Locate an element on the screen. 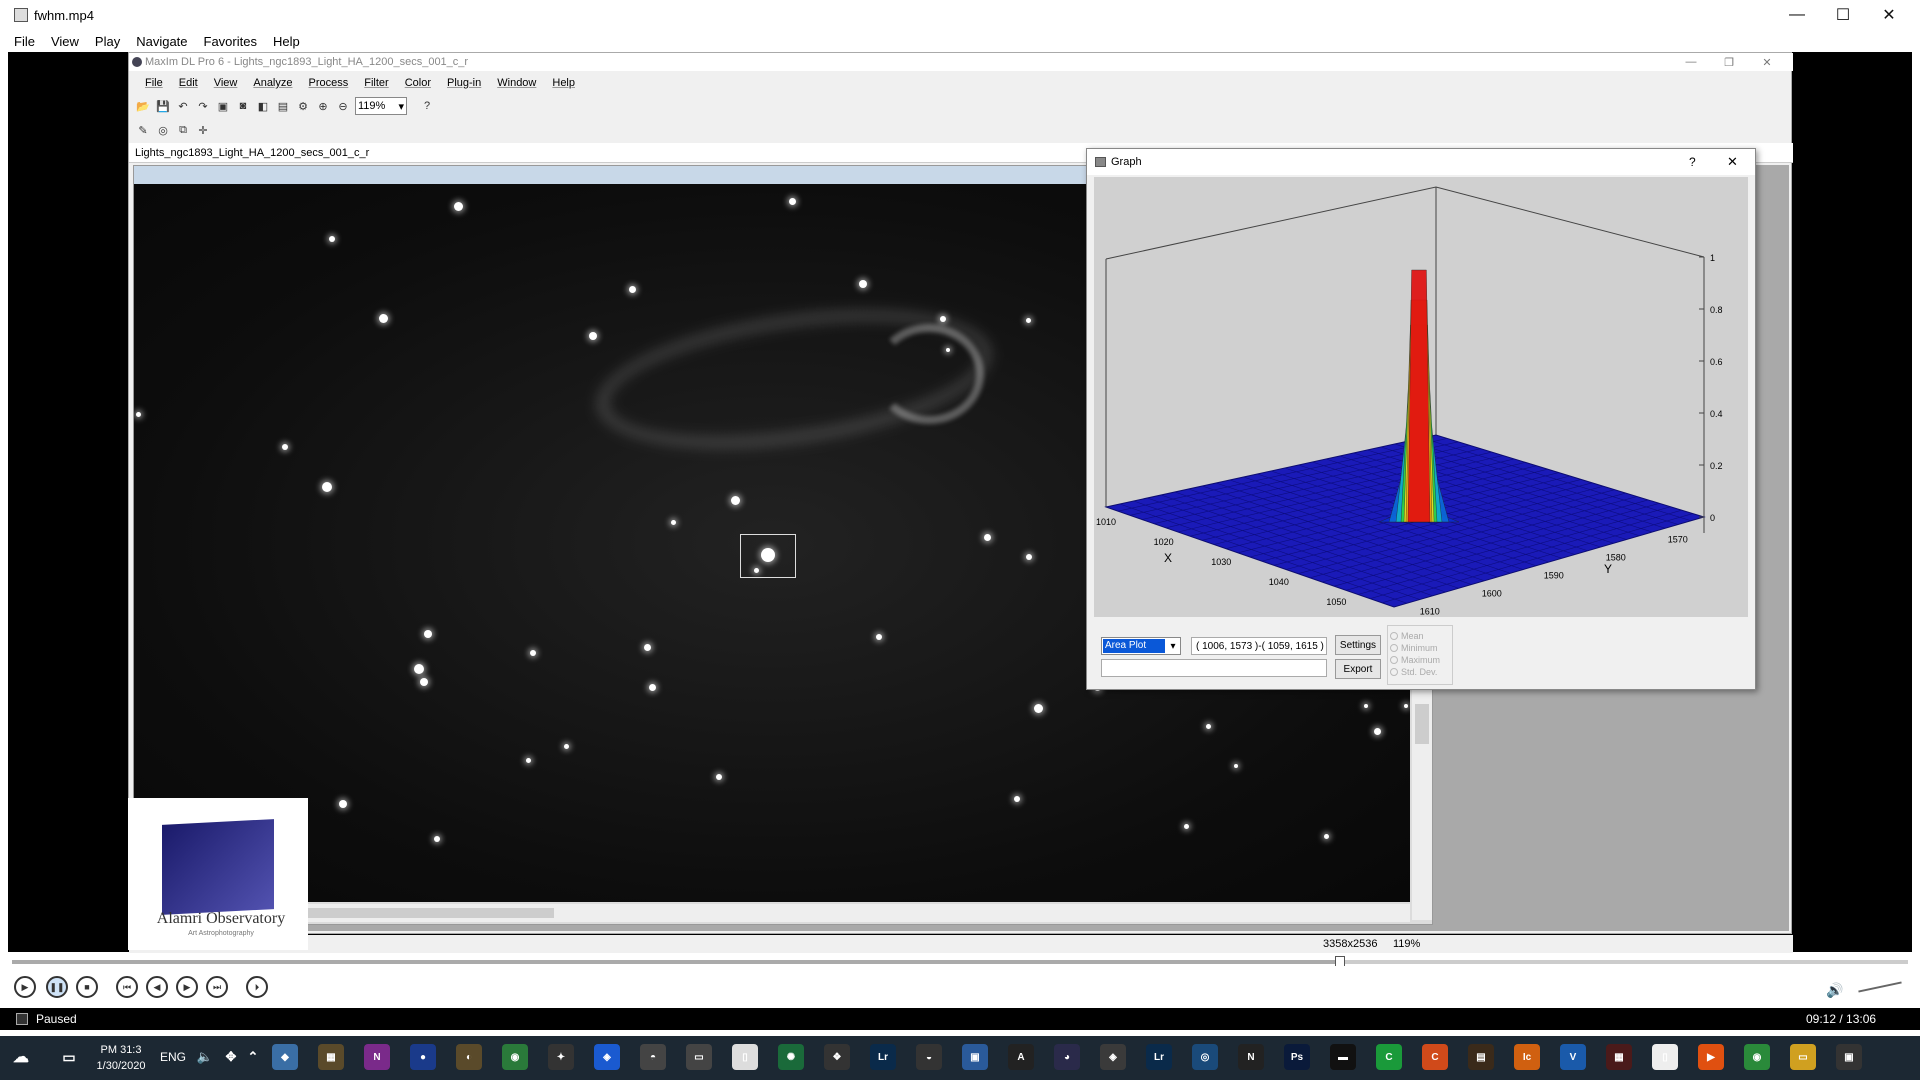 This screenshot has width=1920, height=1080. dropbox-icon: ◈ is located at coordinates (607, 1057).